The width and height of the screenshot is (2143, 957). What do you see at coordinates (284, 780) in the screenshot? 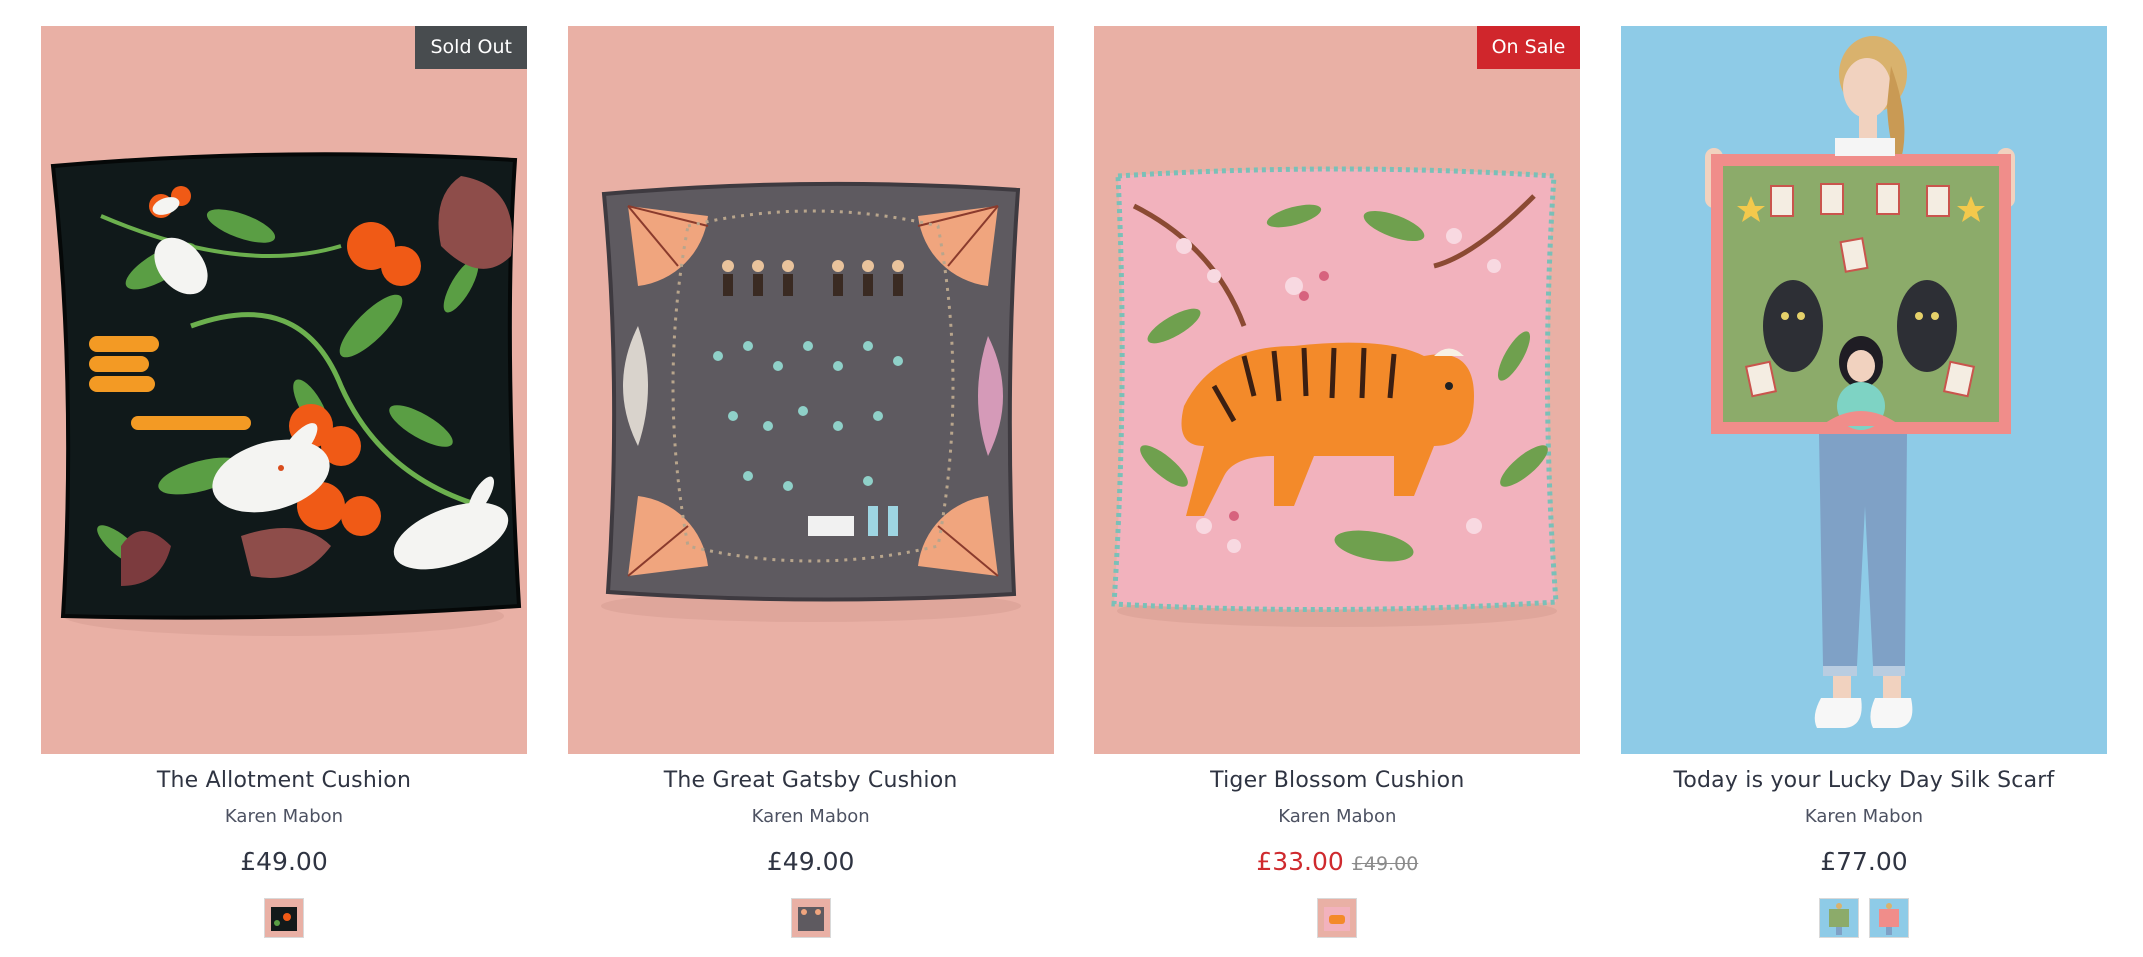
I see `product-title: The Allotment Cushion` at bounding box center [284, 780].